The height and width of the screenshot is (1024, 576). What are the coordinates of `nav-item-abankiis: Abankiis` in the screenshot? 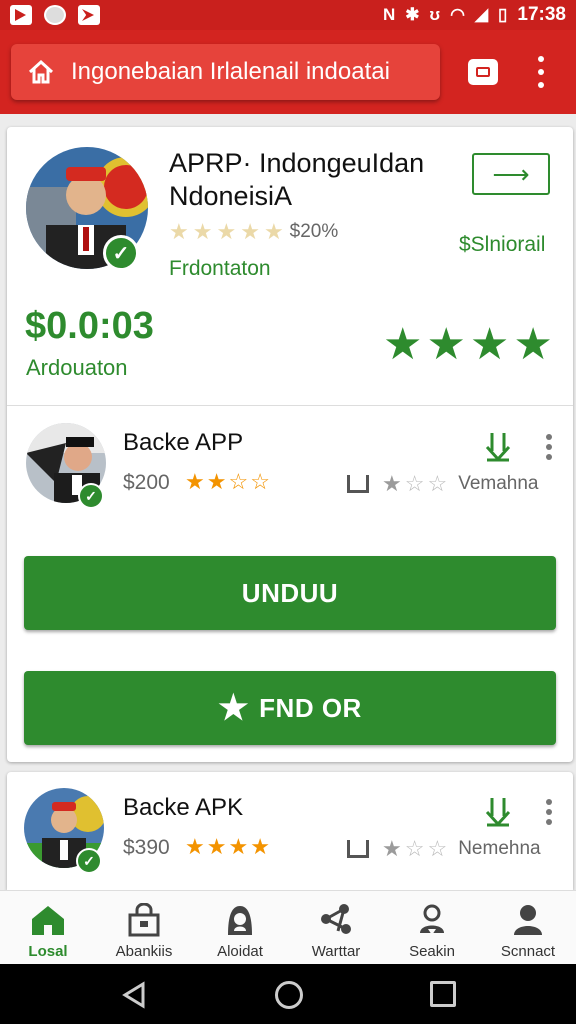 It's located at (144, 927).